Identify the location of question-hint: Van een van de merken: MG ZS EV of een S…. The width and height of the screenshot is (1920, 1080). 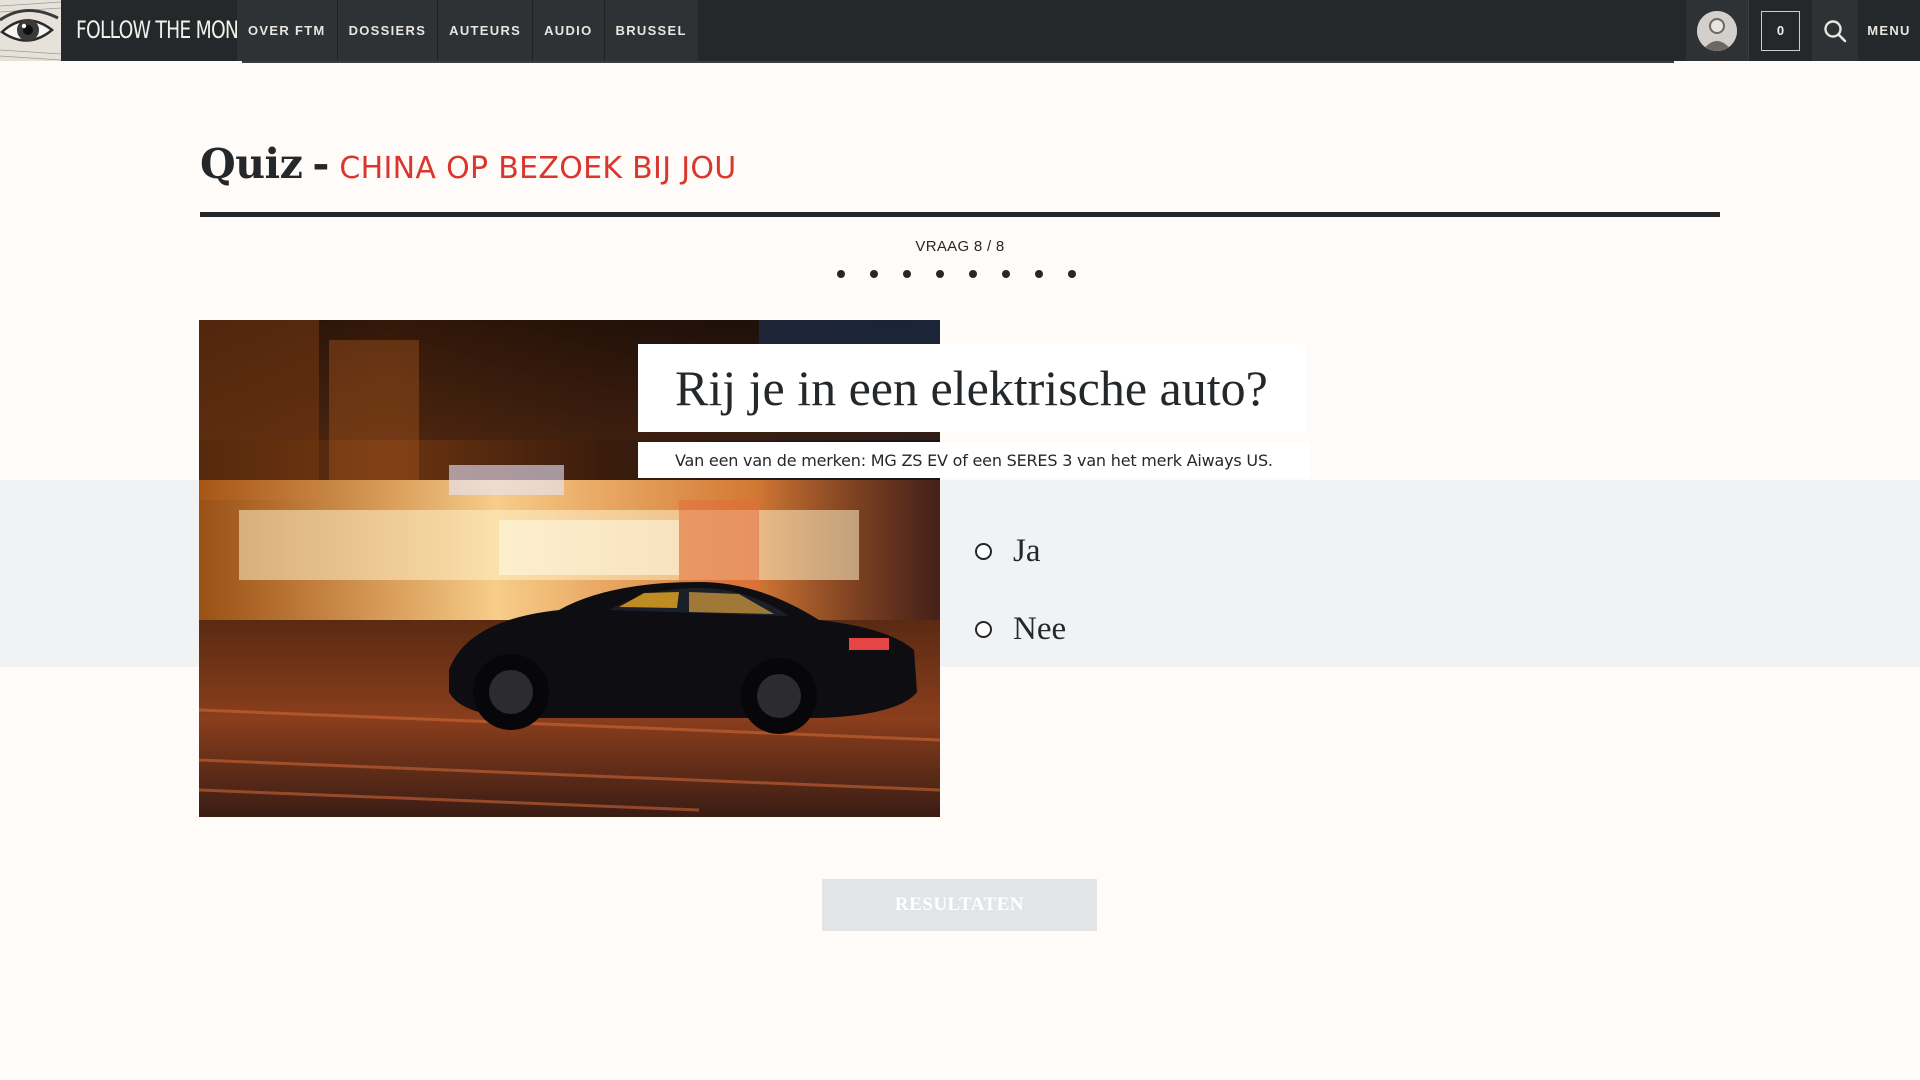
(974, 460).